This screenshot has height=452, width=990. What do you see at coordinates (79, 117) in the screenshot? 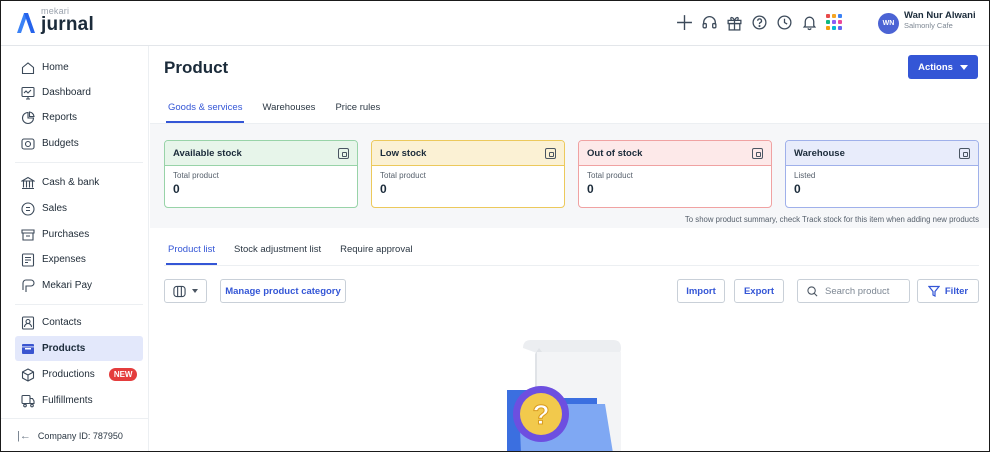
I see `sidebar-item-reports: Reports` at bounding box center [79, 117].